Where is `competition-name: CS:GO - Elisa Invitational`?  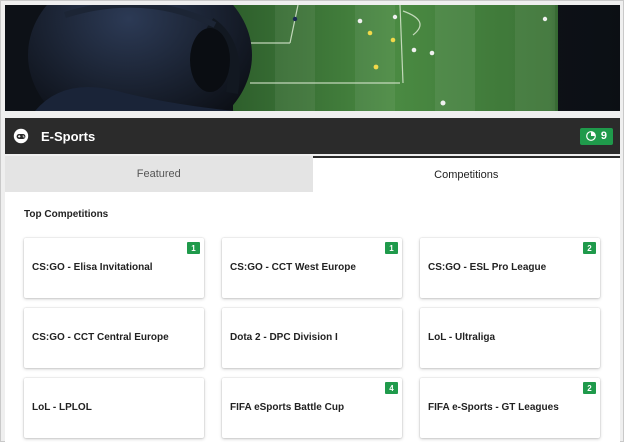
competition-name: CS:GO - Elisa Invitational is located at coordinates (92, 267).